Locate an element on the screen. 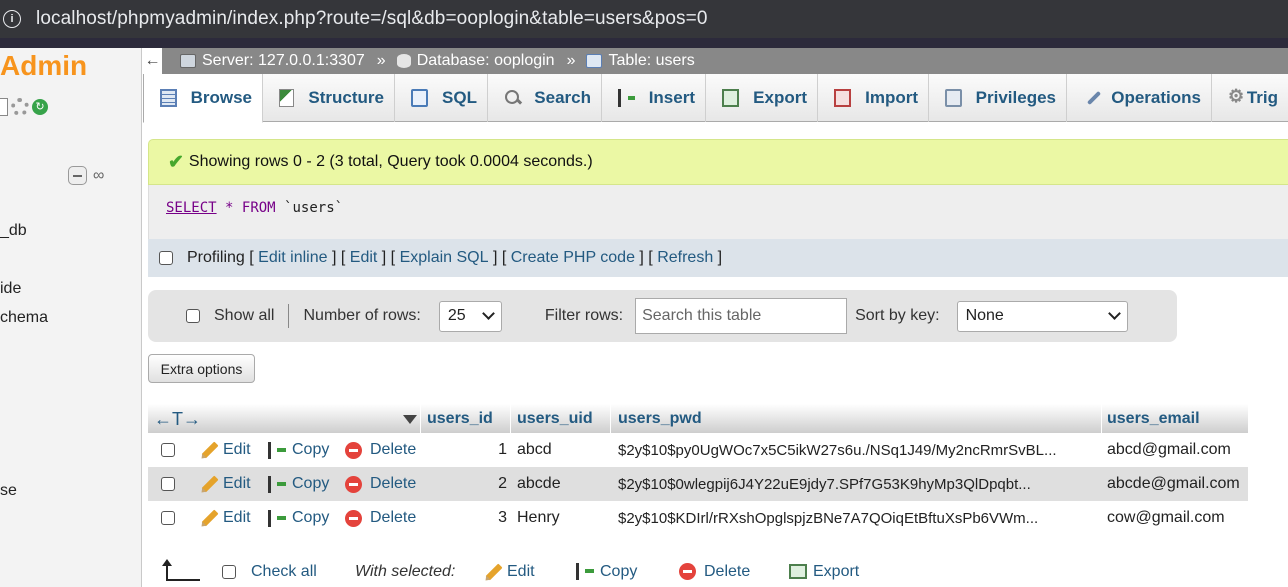 Image resolution: width=1288 pixels, height=587 pixels. collapse-all-icon is located at coordinates (77, 175).